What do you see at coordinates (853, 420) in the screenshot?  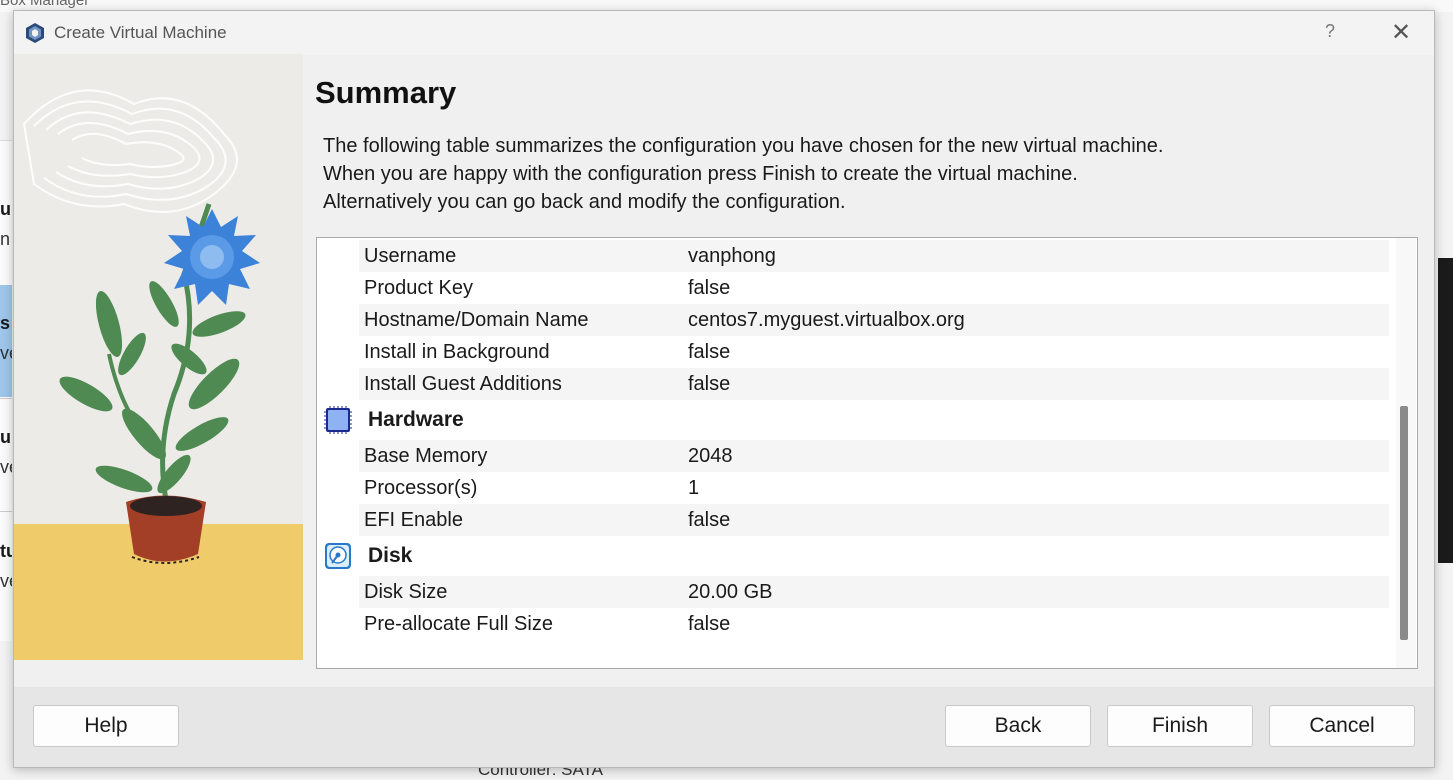 I see `category-hardware: Hardware` at bounding box center [853, 420].